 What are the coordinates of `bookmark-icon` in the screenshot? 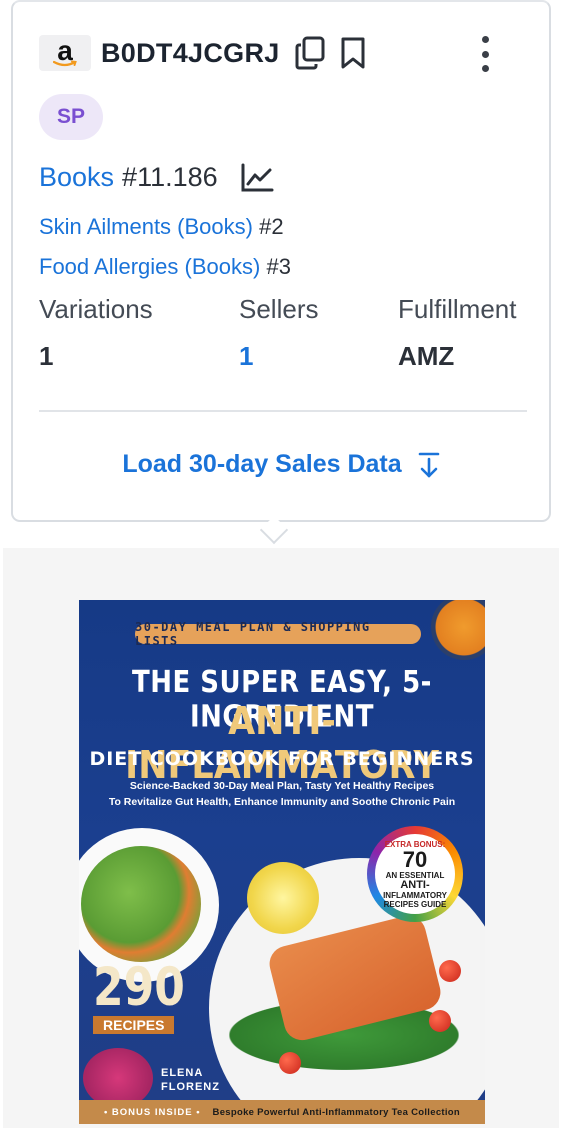 It's located at (353, 53).